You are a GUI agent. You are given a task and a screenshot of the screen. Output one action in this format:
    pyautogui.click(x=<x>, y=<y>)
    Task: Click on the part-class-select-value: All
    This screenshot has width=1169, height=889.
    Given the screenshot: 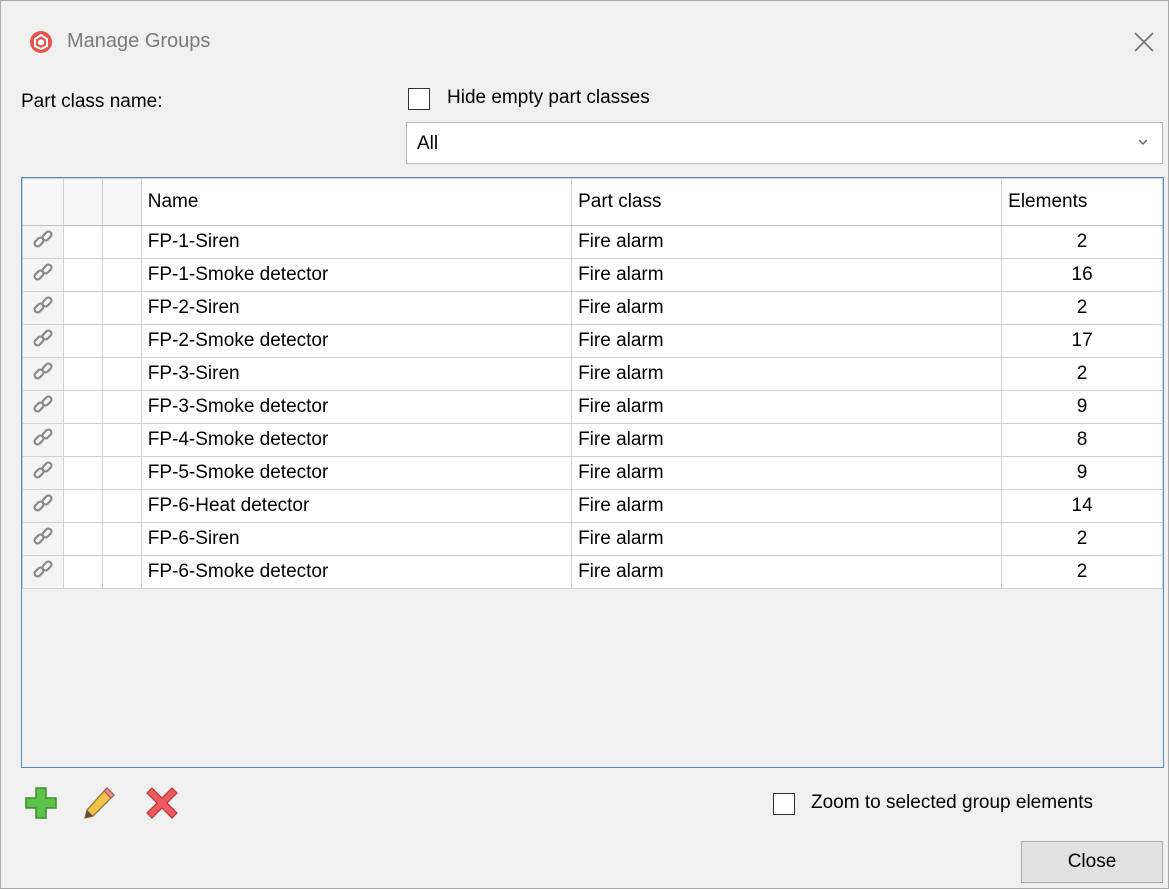 What is the action you would take?
    pyautogui.click(x=428, y=143)
    